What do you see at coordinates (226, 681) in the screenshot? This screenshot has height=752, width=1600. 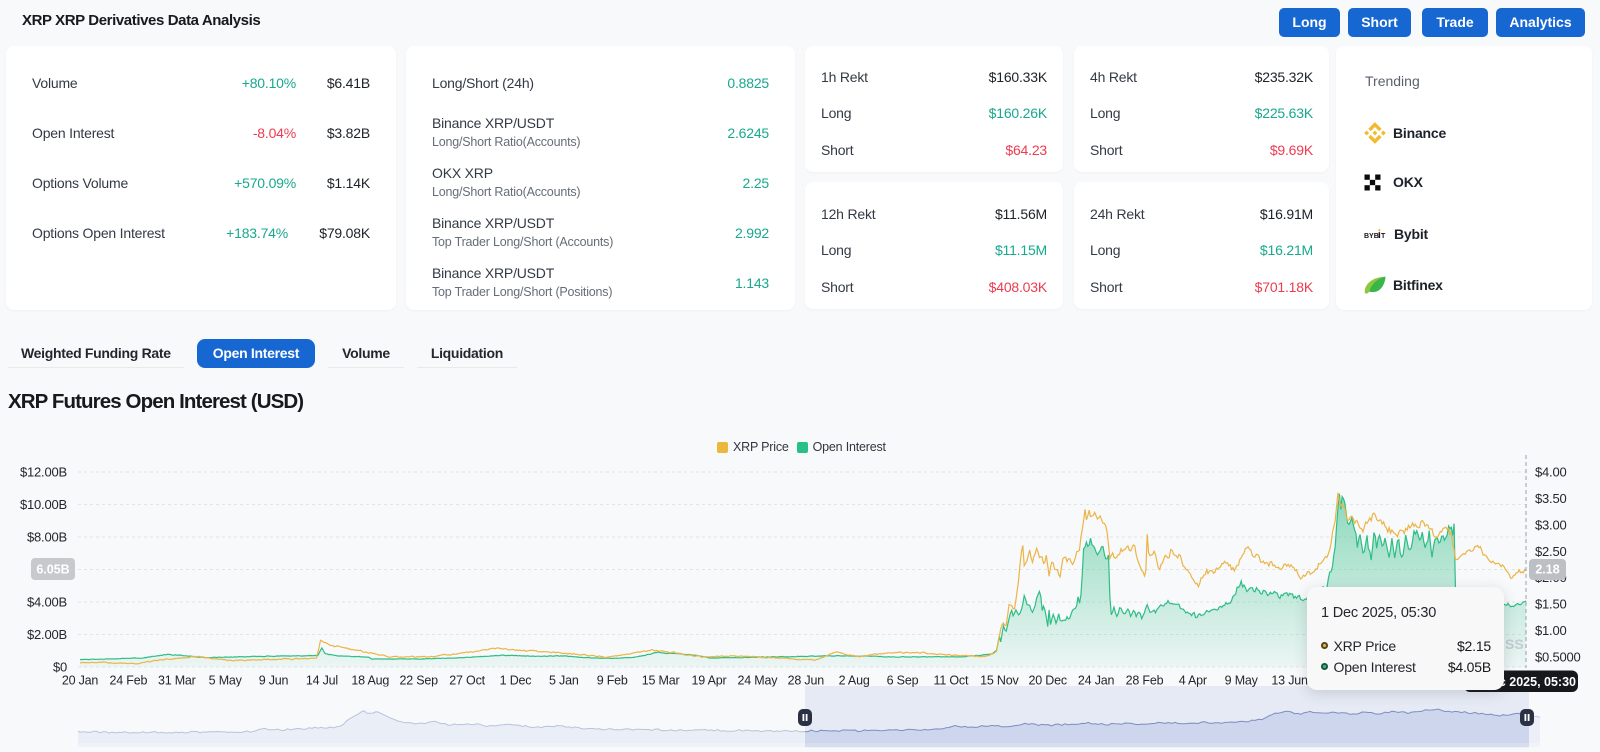 I see `svg-text: 5 May` at bounding box center [226, 681].